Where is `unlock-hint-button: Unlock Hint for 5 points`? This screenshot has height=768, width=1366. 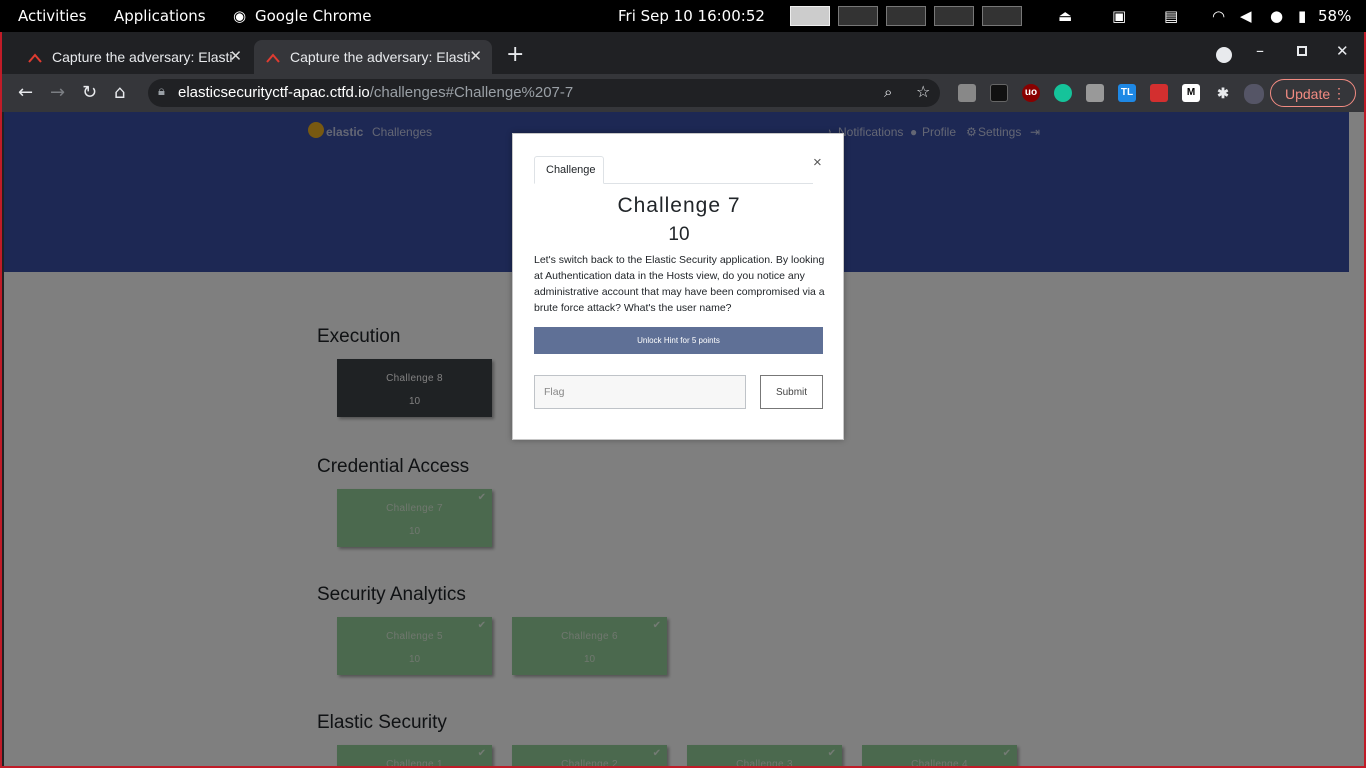
unlock-hint-button: Unlock Hint for 5 points is located at coordinates (678, 340).